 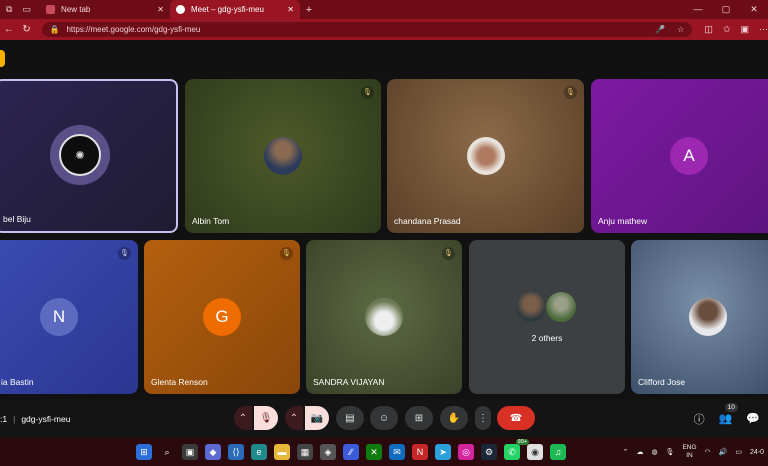 I want to click on show-hidden-icons-icon: ⌃, so click(x=626, y=452).